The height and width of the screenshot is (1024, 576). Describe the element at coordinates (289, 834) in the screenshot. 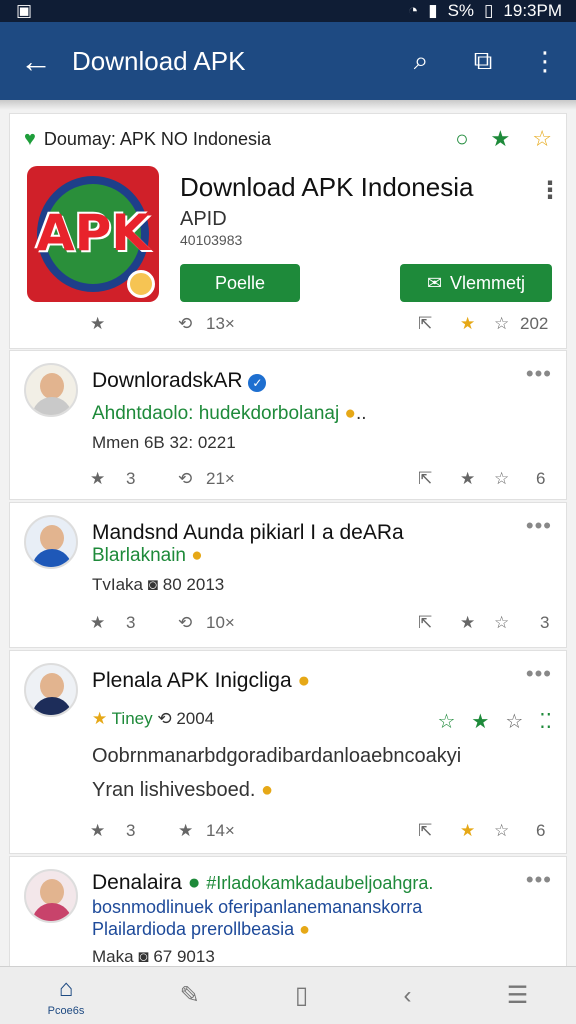

I see `post-stats: ★ 3 ★ 14× ⇱ ★ ☆ 6` at that location.